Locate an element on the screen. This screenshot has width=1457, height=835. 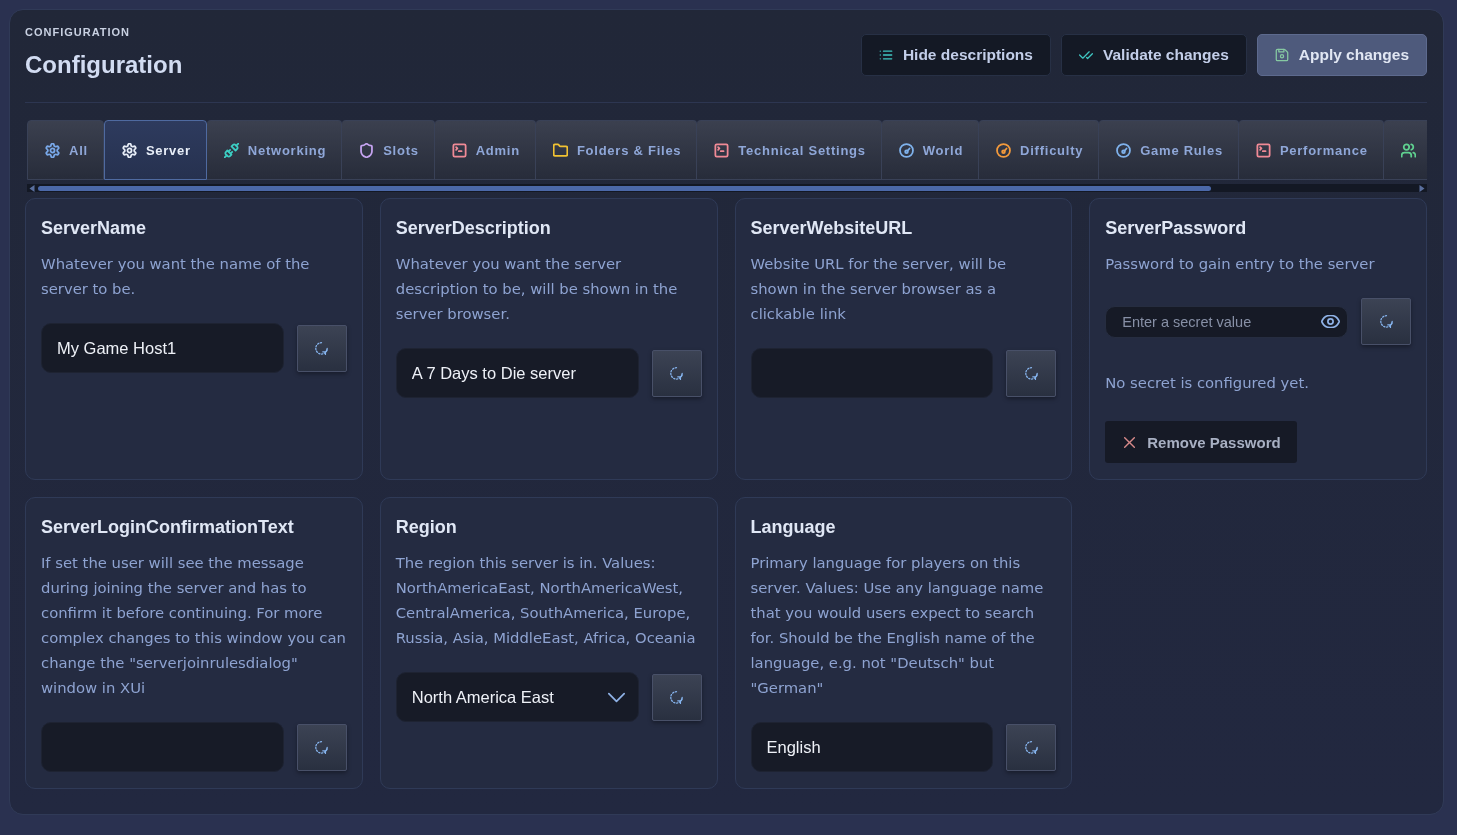
tab: Networking is located at coordinates (274, 150).